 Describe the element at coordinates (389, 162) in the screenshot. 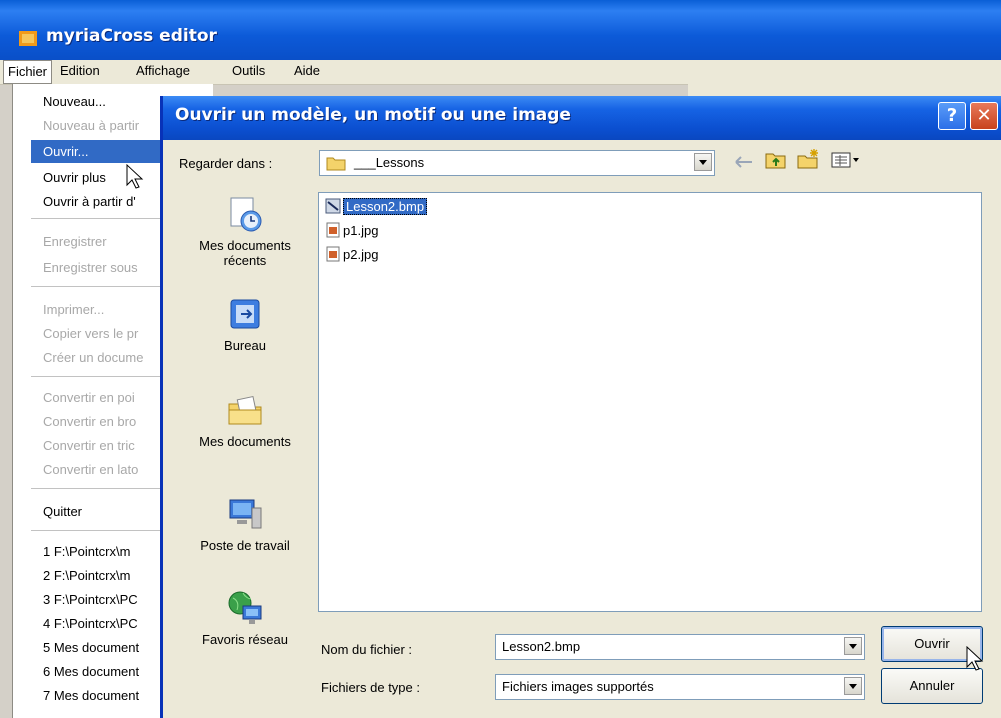

I see `look-in-value: ___Lessons` at that location.